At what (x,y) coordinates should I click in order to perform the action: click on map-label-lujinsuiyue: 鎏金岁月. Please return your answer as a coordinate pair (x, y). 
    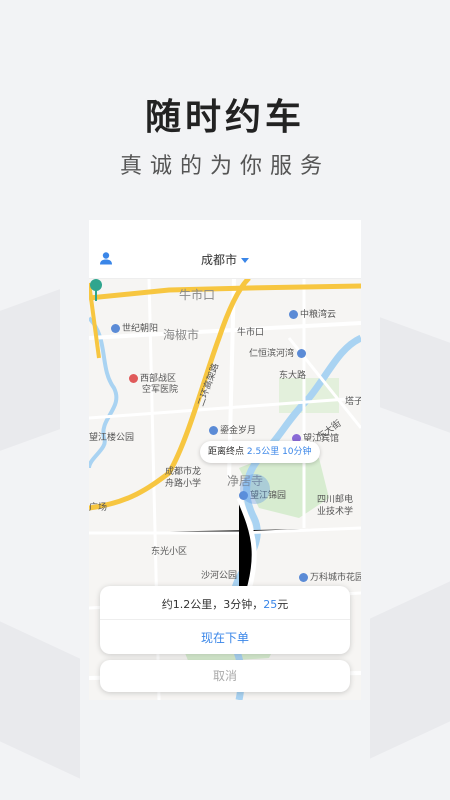
    Looking at the image, I should click on (232, 429).